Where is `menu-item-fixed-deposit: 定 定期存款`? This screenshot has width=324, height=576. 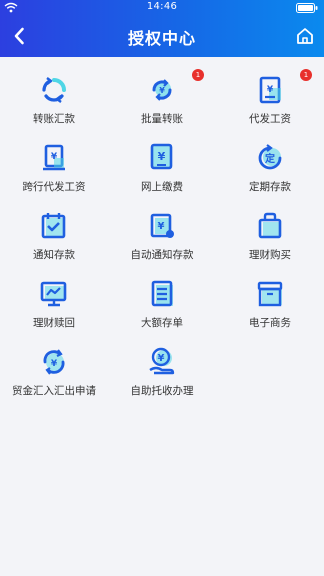 menu-item-fixed-deposit: 定 定期存款 is located at coordinates (270, 168).